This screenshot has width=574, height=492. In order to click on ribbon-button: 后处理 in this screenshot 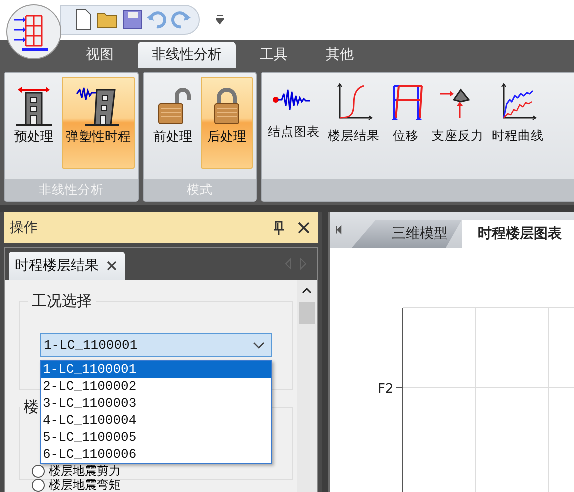, I will do `click(227, 123)`.